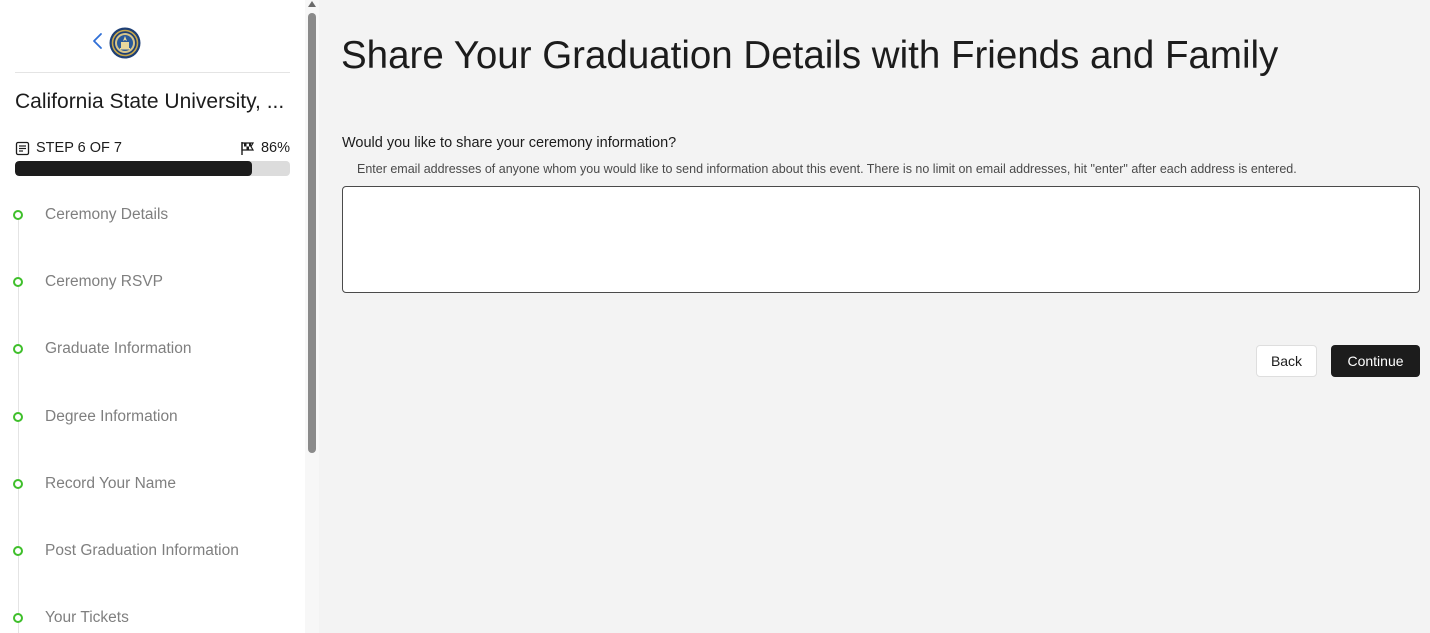  What do you see at coordinates (1286, 361) in the screenshot?
I see `back-button: Back` at bounding box center [1286, 361].